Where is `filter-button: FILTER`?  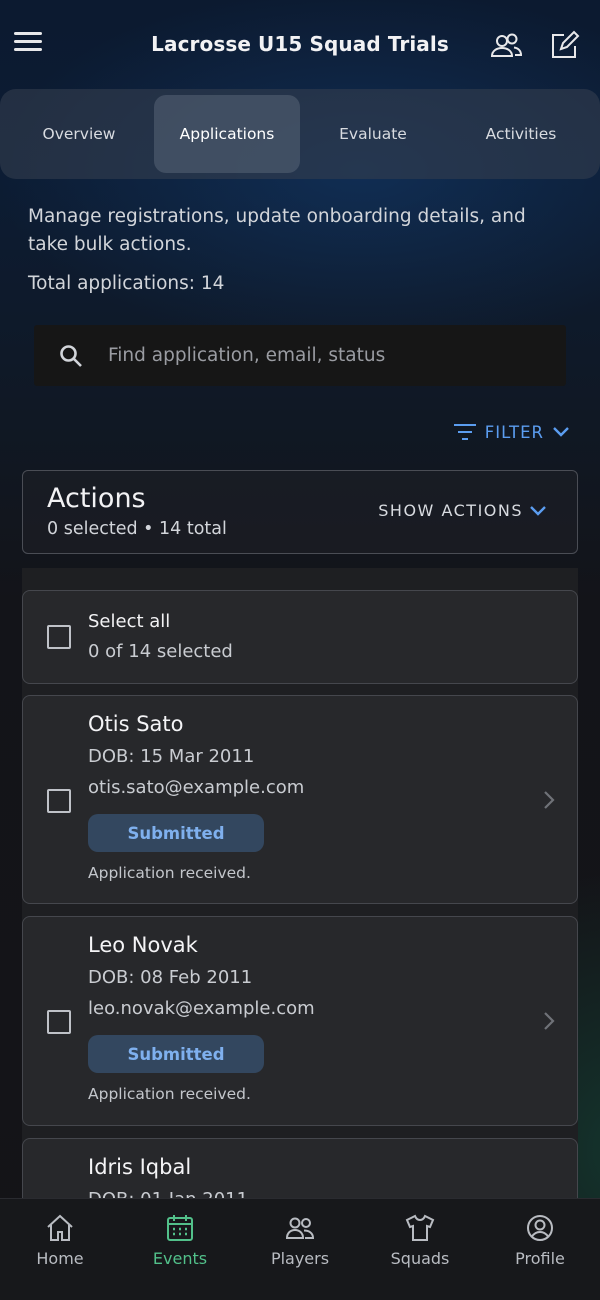
filter-button: FILTER is located at coordinates (511, 432).